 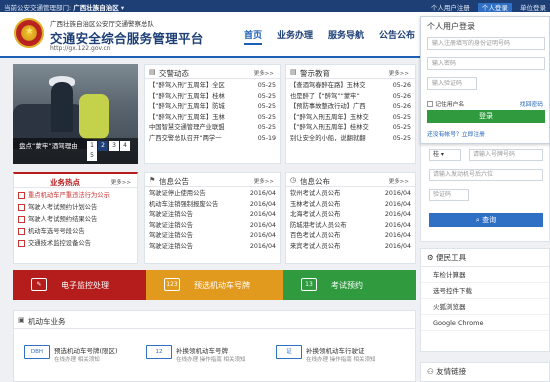 I want to click on list-item: 驾驶证停止使用公告 2016/04, so click(x=212, y=194).